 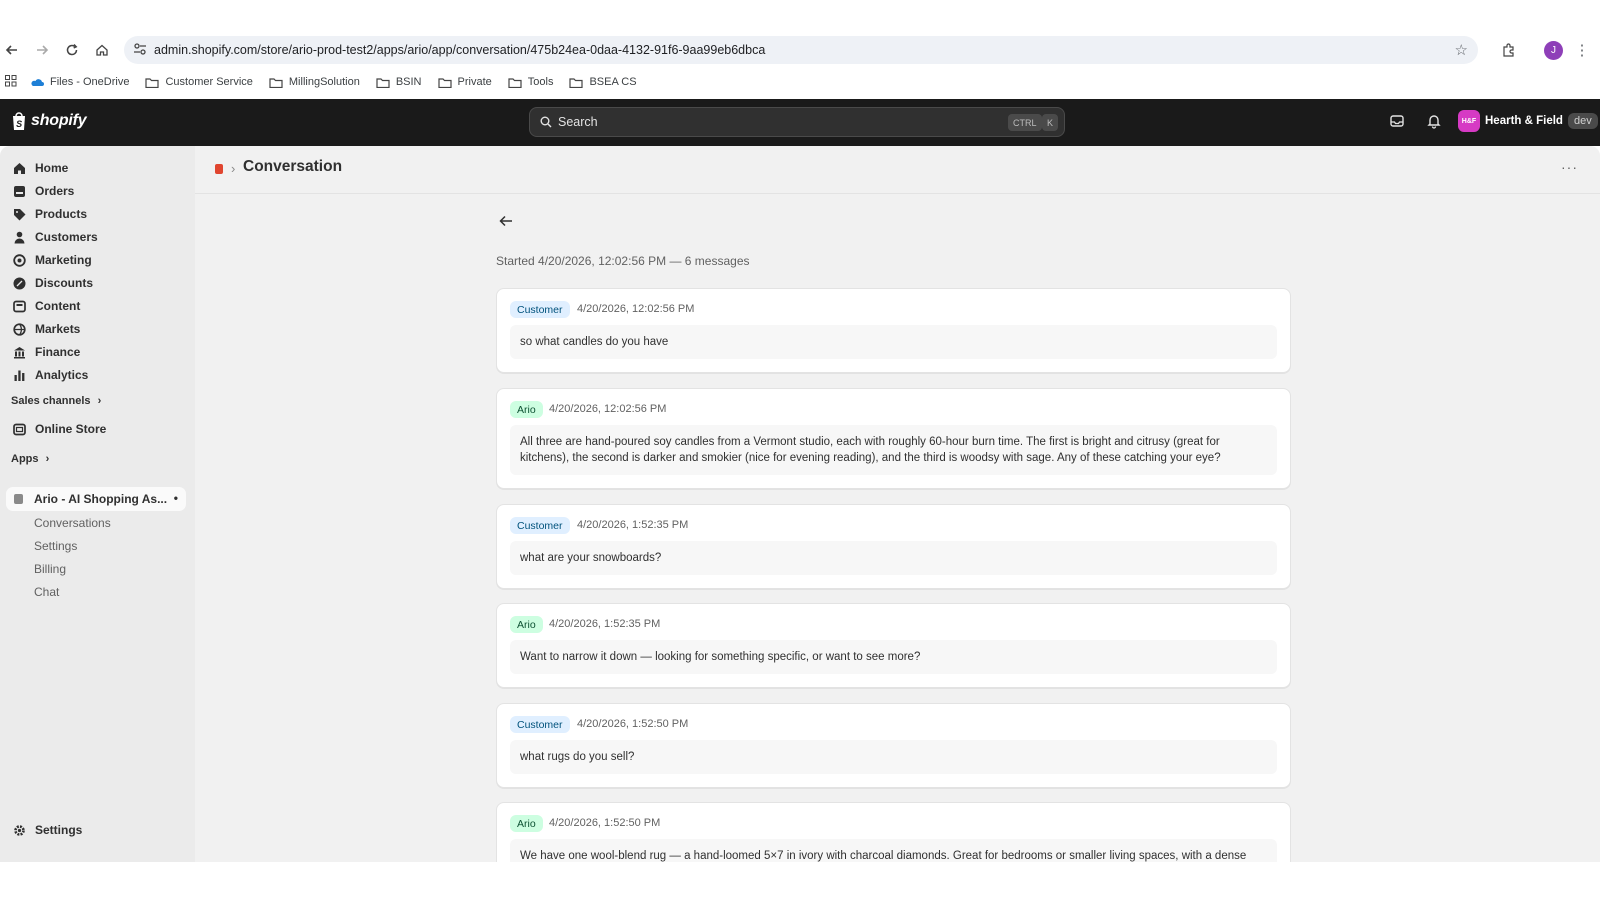 I want to click on bookmark-label: BSIN, so click(x=408, y=82).